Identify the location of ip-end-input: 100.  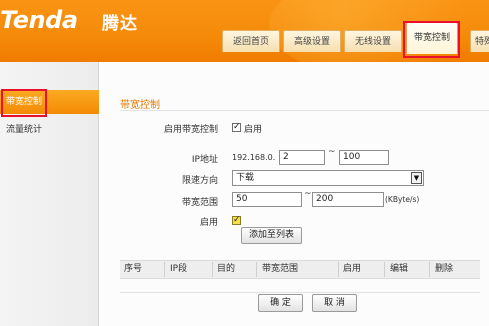
(364, 157).